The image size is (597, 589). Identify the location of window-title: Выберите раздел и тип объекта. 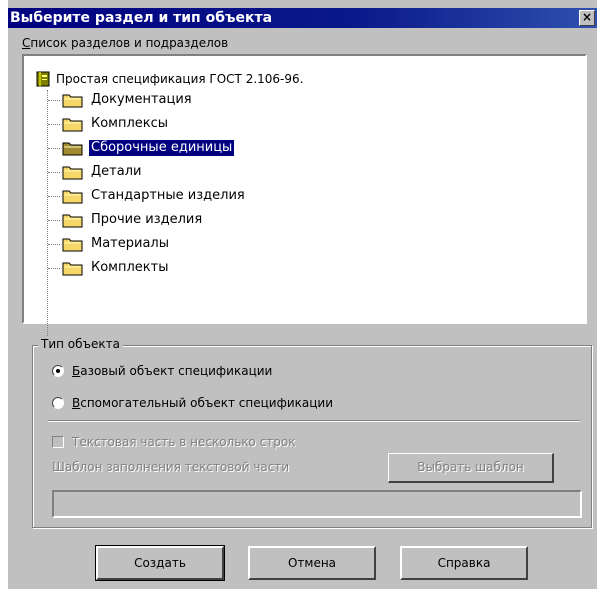
(141, 18).